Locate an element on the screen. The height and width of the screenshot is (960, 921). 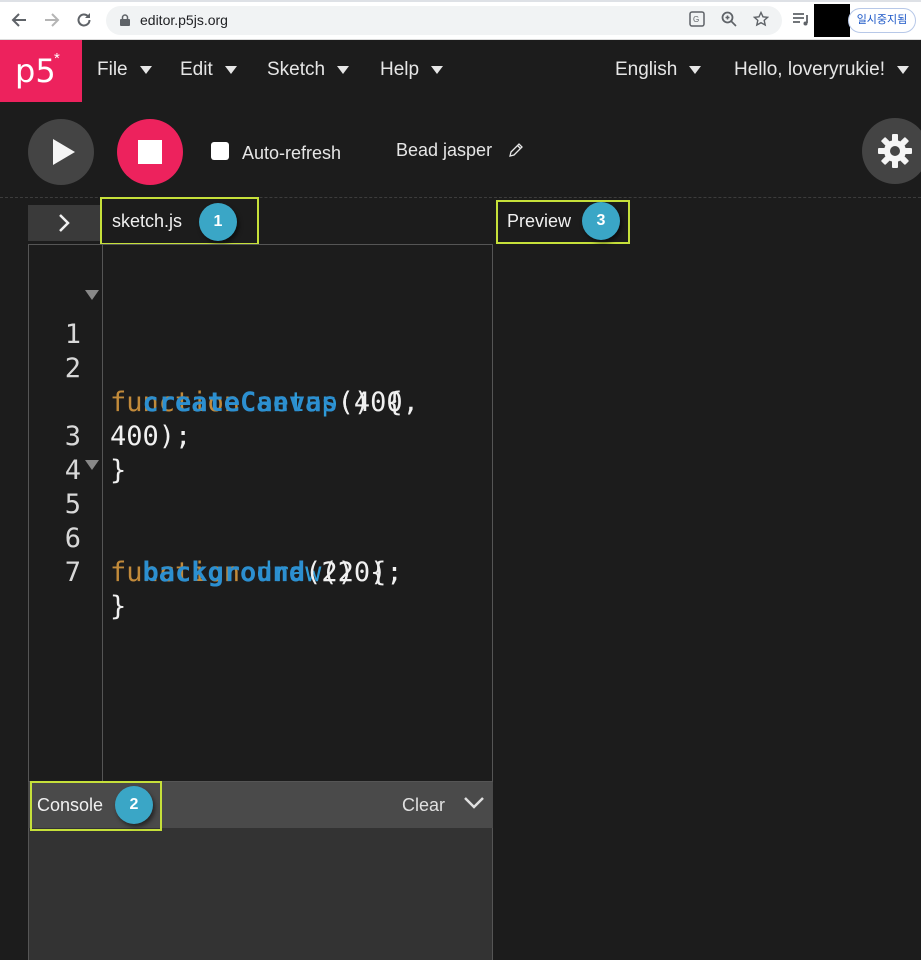
stop-icon is located at coordinates (150, 152).